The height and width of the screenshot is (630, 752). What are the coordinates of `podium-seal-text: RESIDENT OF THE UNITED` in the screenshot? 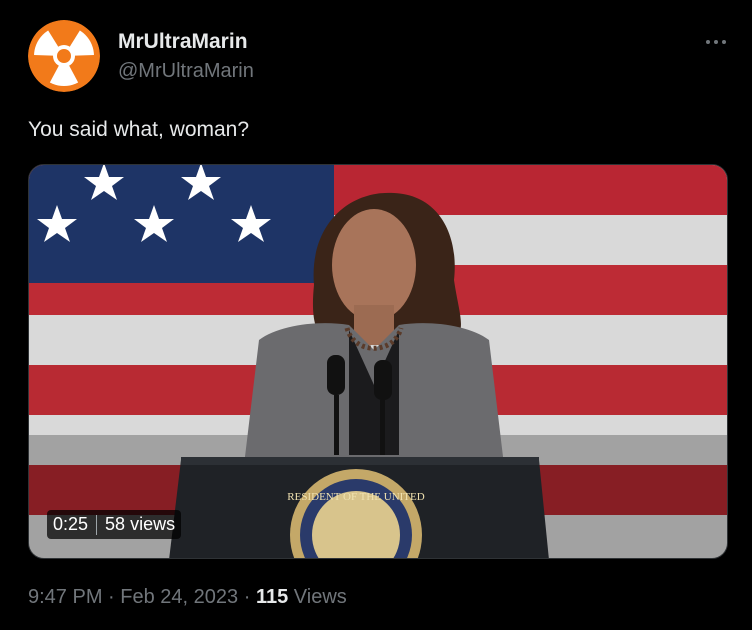 It's located at (355, 497).